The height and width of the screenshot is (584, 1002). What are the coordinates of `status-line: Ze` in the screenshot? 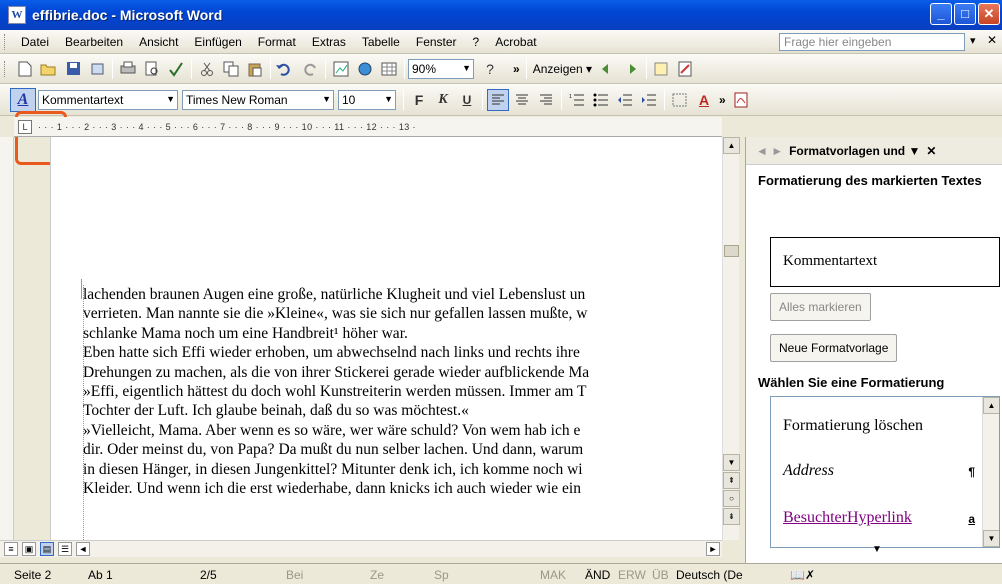 It's located at (377, 575).